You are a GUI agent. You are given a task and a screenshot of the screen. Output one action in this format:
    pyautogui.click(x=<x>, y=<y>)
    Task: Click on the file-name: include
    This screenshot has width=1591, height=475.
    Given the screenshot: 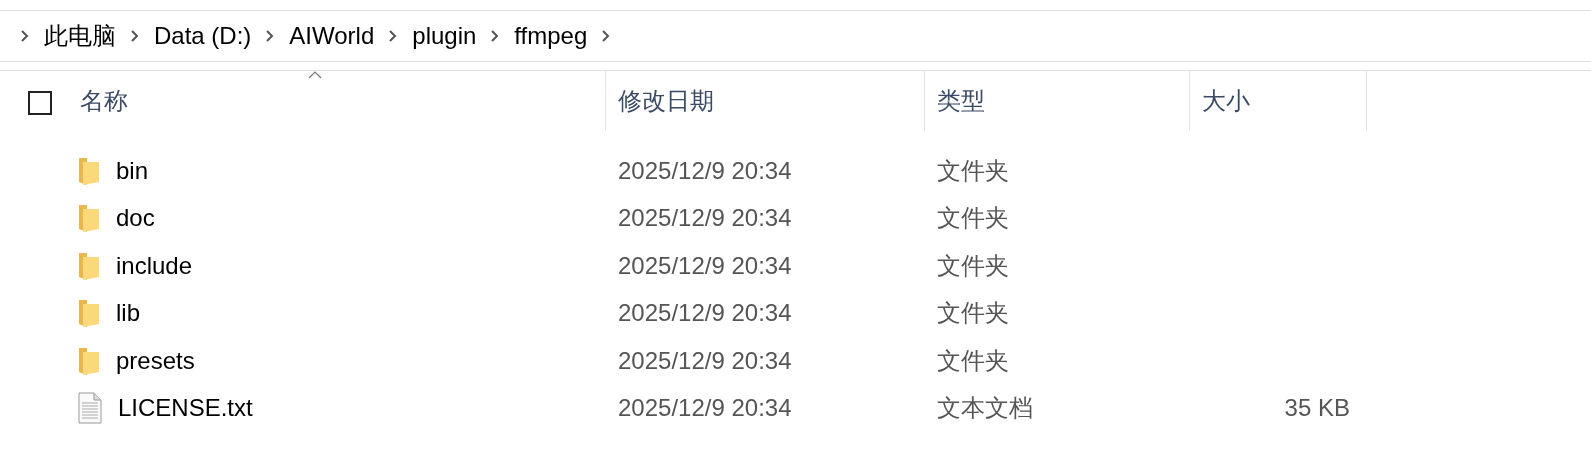 What is the action you would take?
    pyautogui.click(x=154, y=265)
    